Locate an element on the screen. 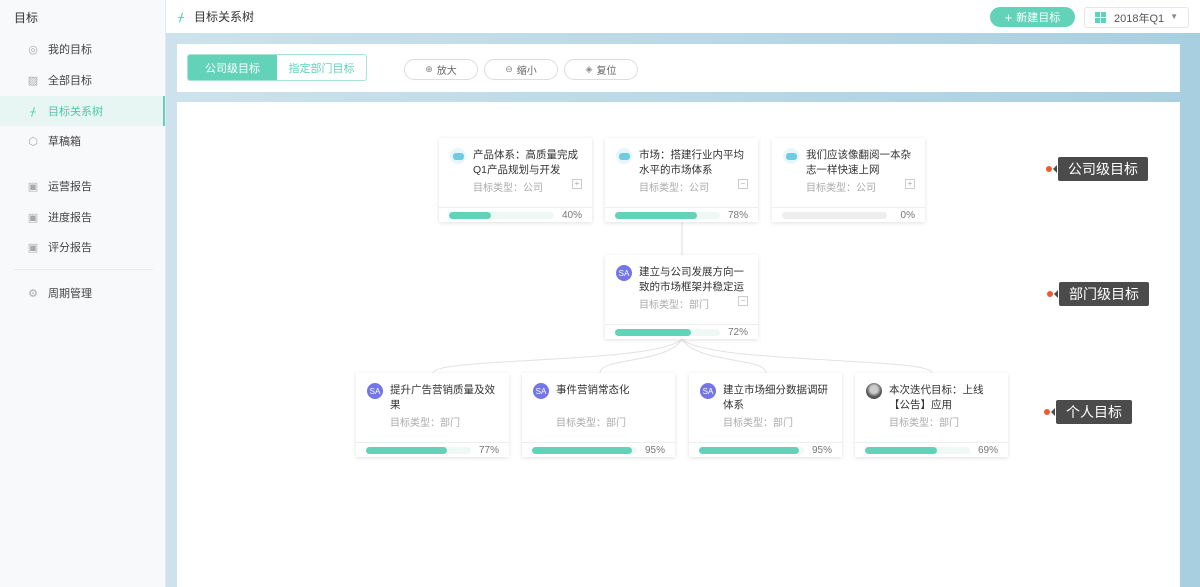 Image resolution: width=1200 pixels, height=587 pixels. period-select: 2018年Q1 ▼ is located at coordinates (1136, 17).